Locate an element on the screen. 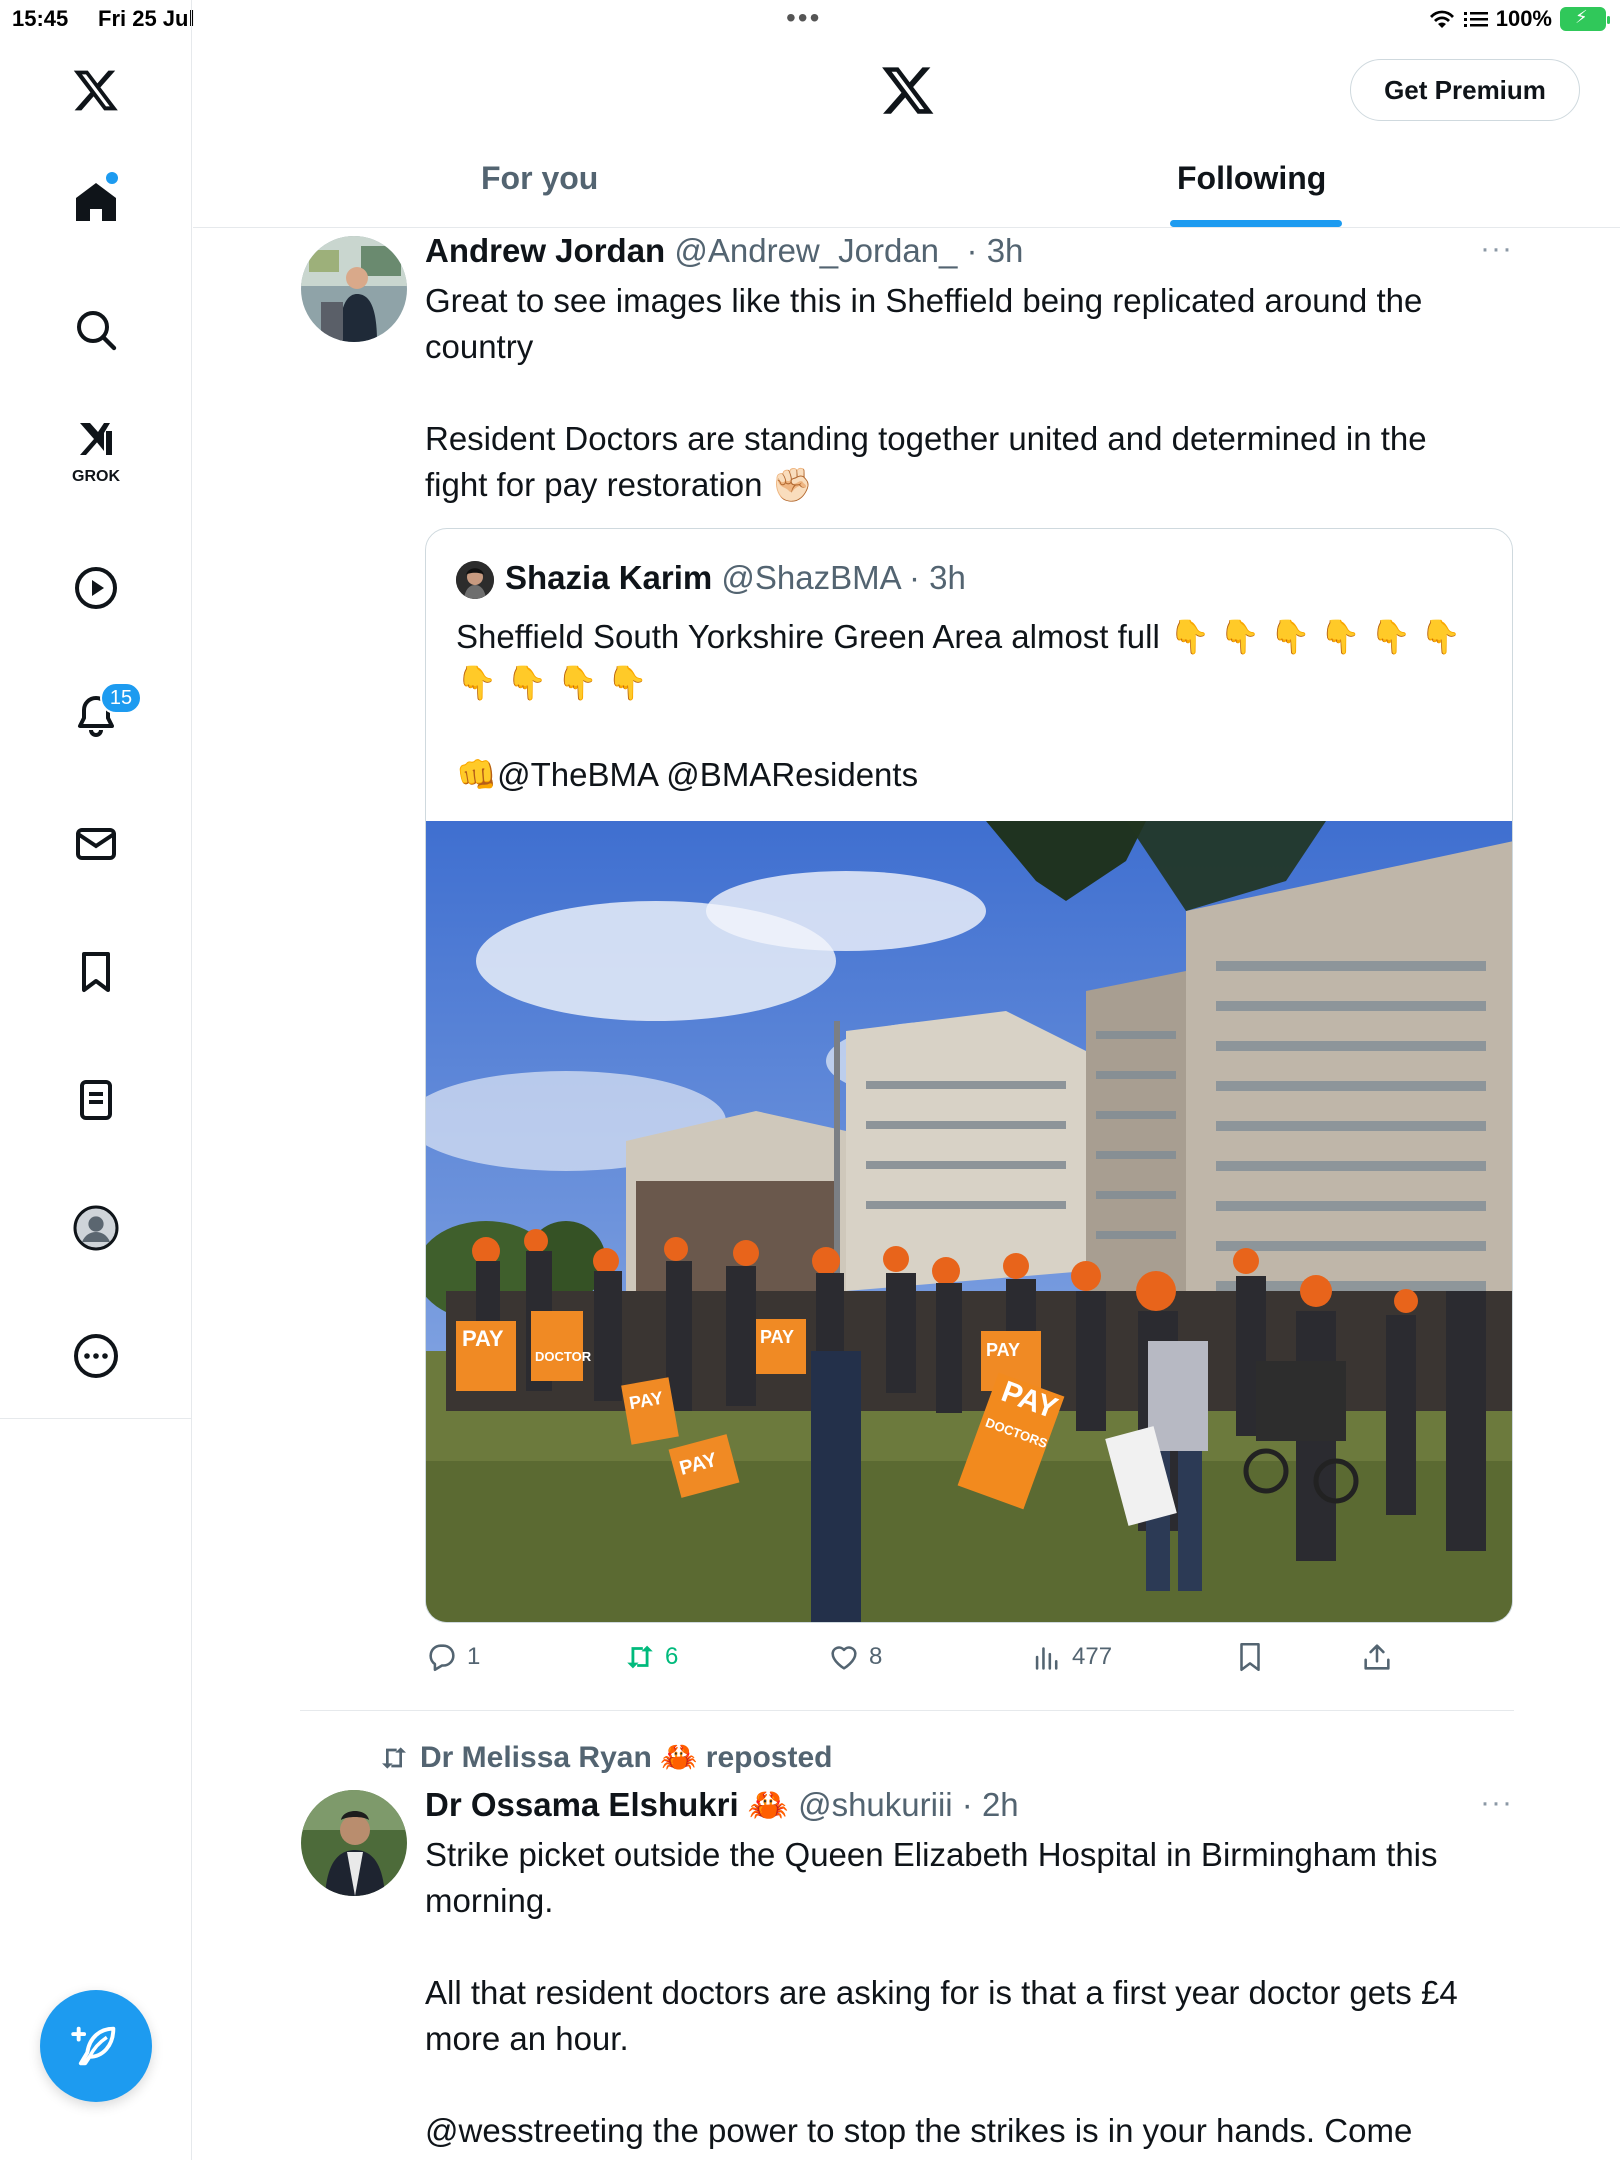 This screenshot has height=2160, width=1620. author-handle: @Andrew_Jordan_ is located at coordinates (815, 250).